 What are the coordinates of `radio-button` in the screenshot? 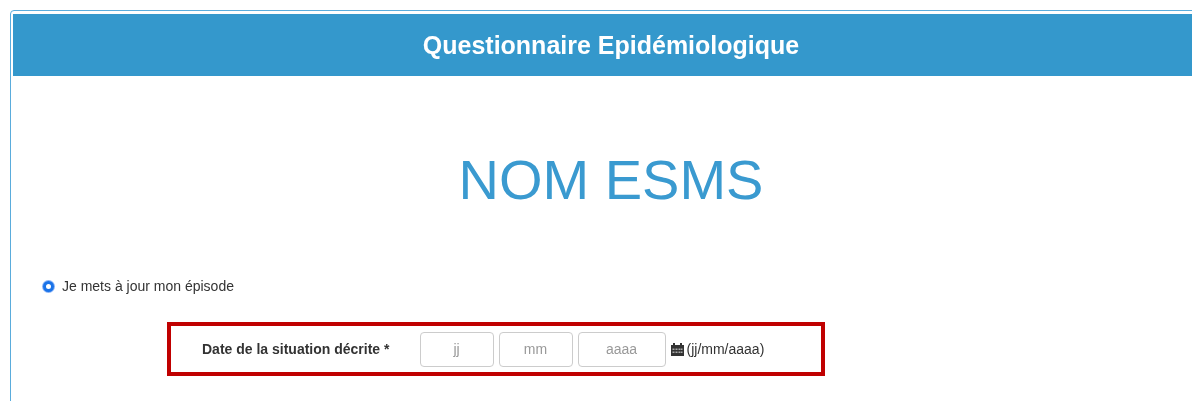 It's located at (48, 286).